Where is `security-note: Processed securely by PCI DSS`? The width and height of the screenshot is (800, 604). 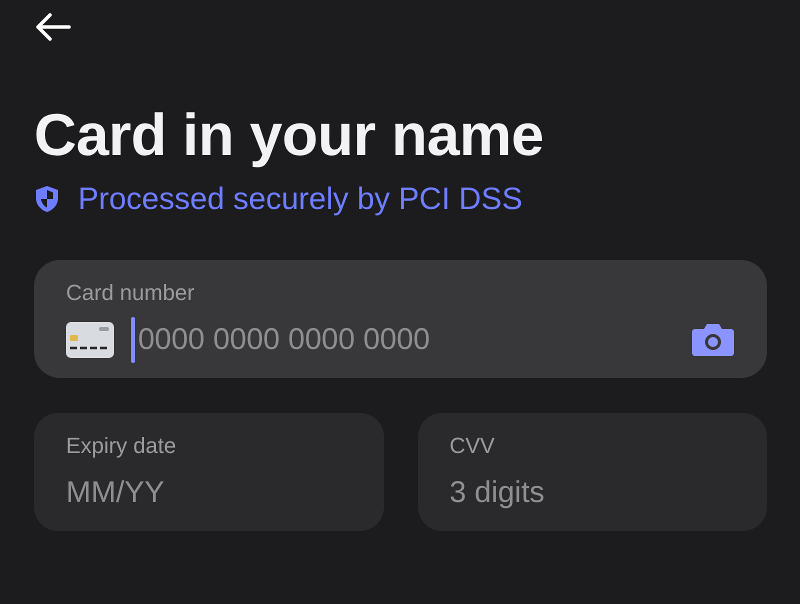
security-note: Processed securely by PCI DSS is located at coordinates (300, 199).